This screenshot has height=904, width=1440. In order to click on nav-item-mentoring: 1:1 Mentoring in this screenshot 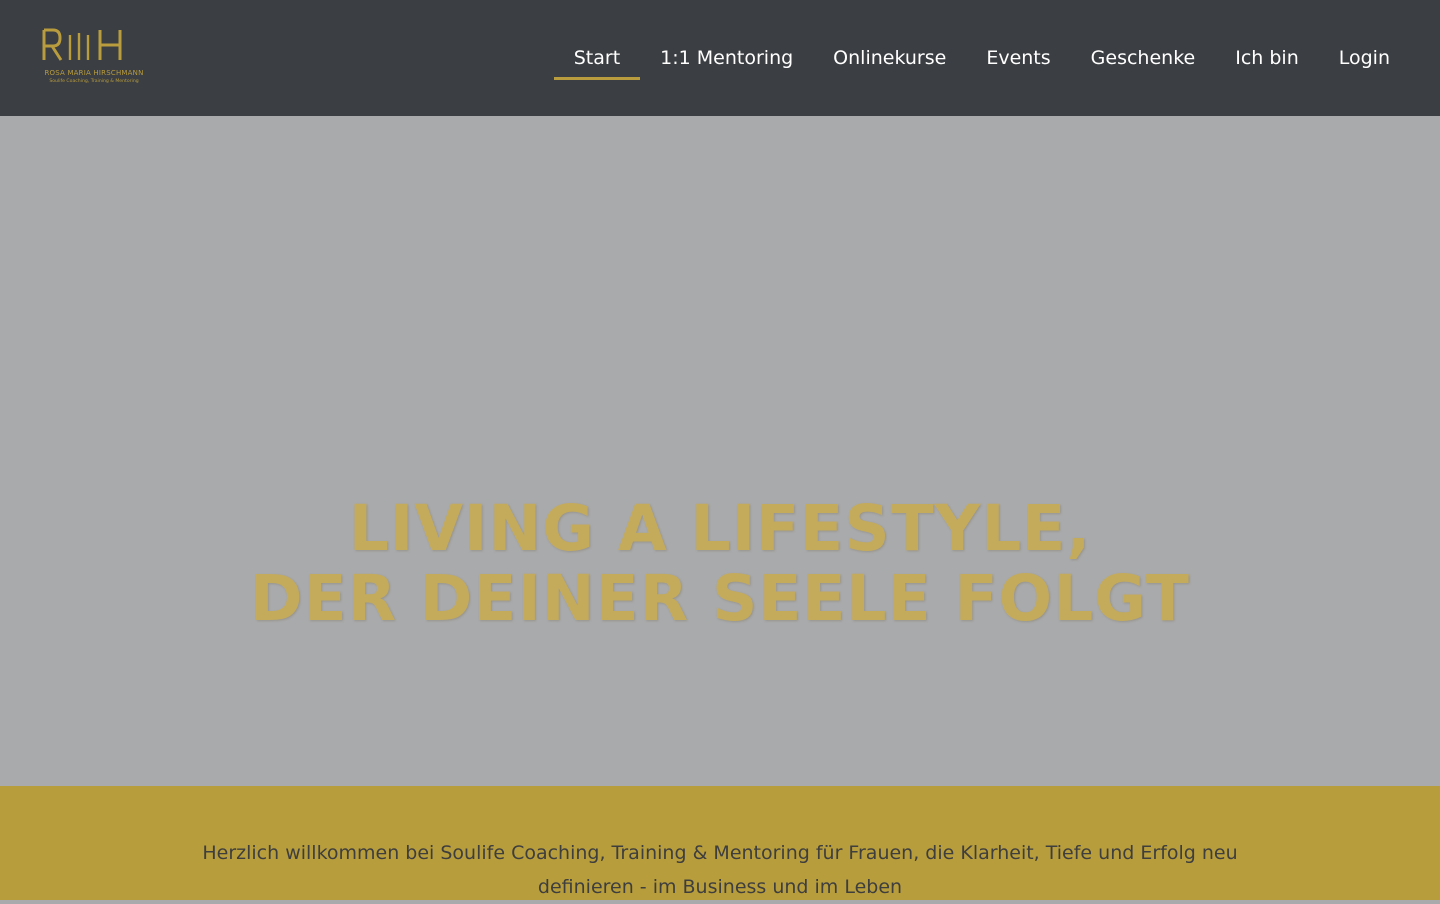, I will do `click(726, 58)`.